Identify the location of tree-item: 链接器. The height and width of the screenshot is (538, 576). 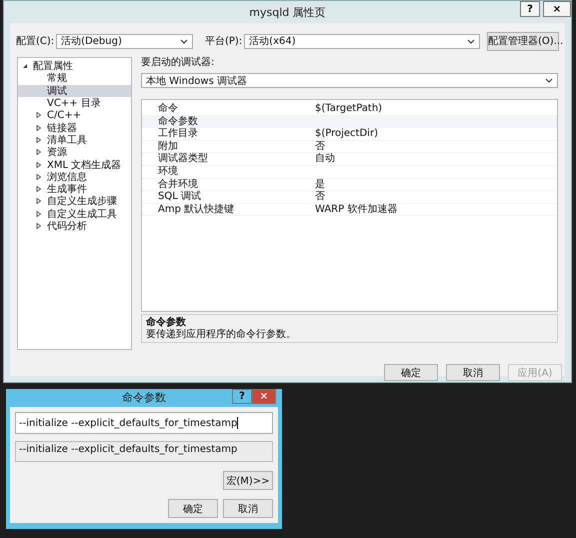
(74, 127).